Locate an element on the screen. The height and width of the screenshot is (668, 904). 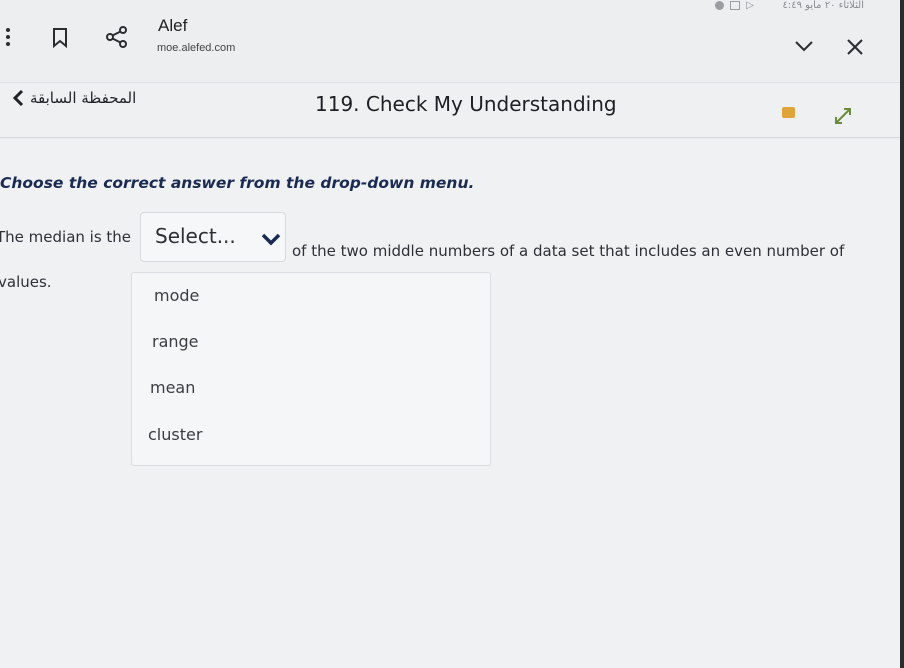
option-range: range is located at coordinates (175, 341).